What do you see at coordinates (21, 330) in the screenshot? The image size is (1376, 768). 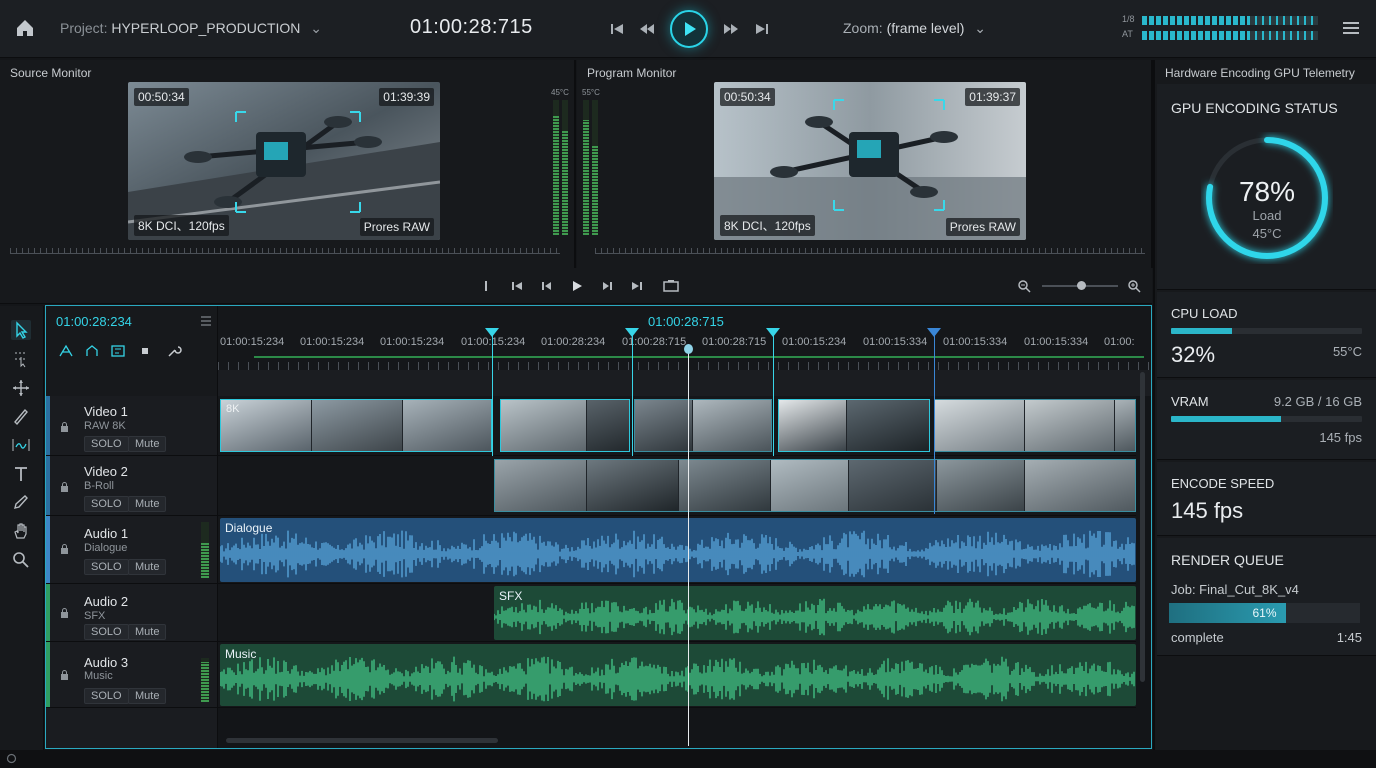 I see `selection-tool-icon` at bounding box center [21, 330].